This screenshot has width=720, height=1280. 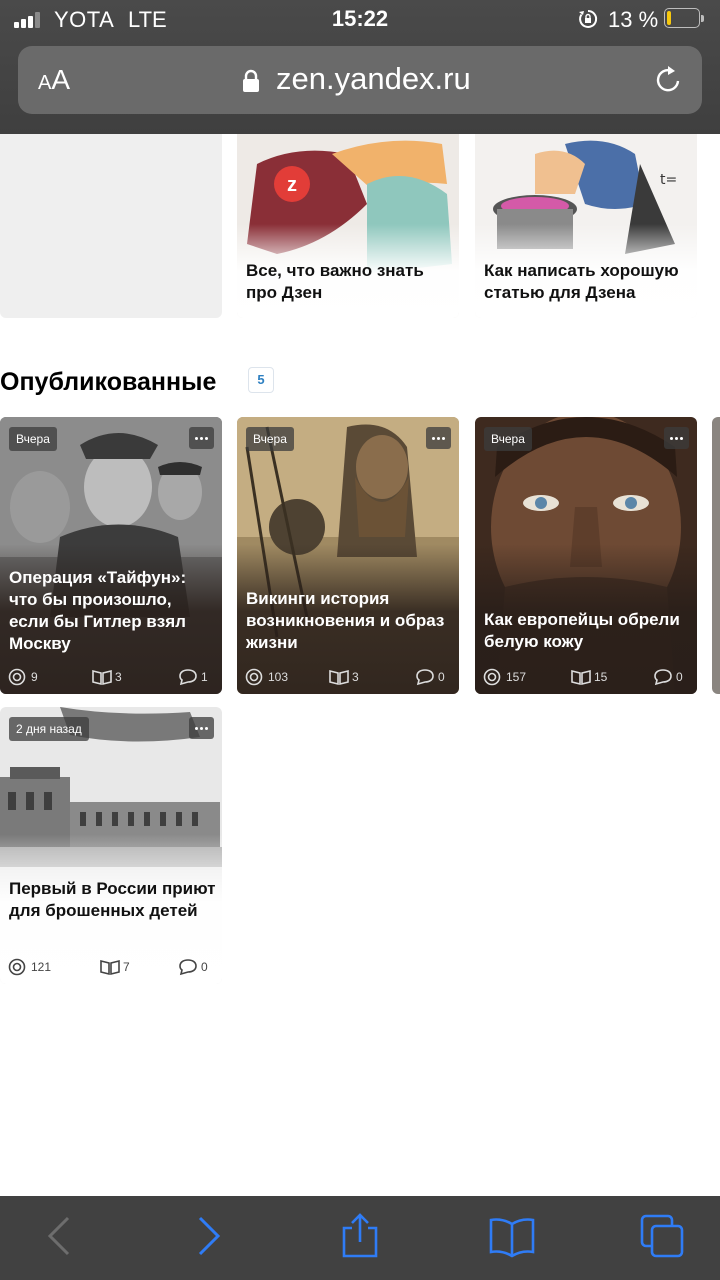 I want to click on bookmarks-icon, so click(x=512, y=1236).